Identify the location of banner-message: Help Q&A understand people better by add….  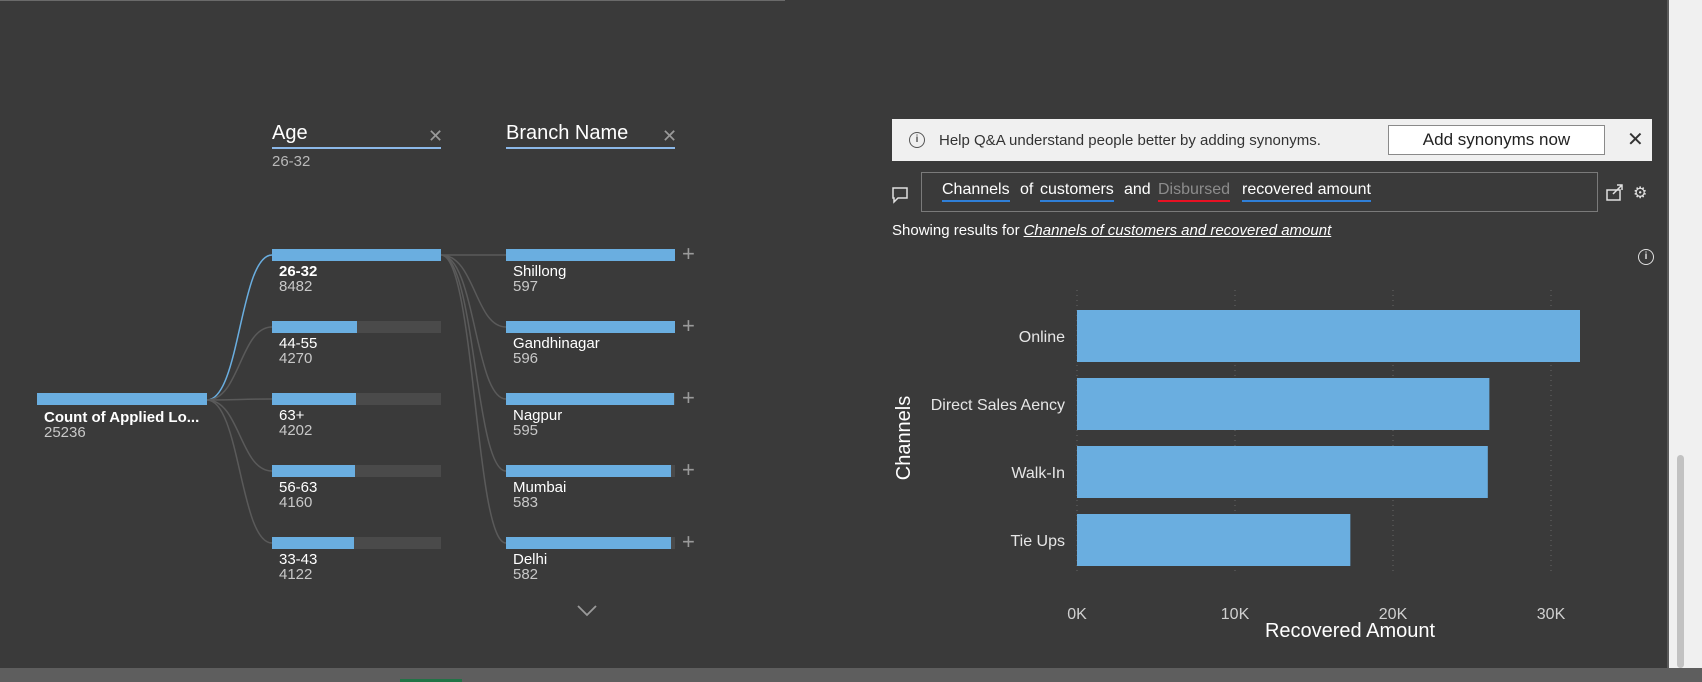
(1130, 140).